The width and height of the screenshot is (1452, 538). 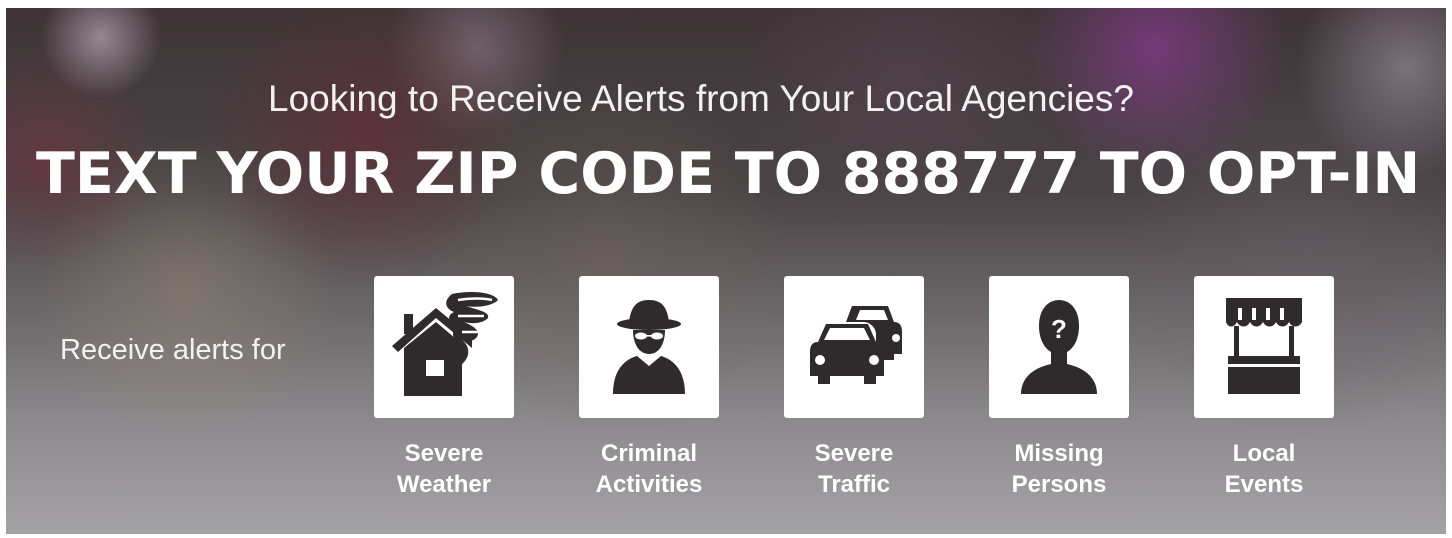 I want to click on spy-icon, so click(x=649, y=347).